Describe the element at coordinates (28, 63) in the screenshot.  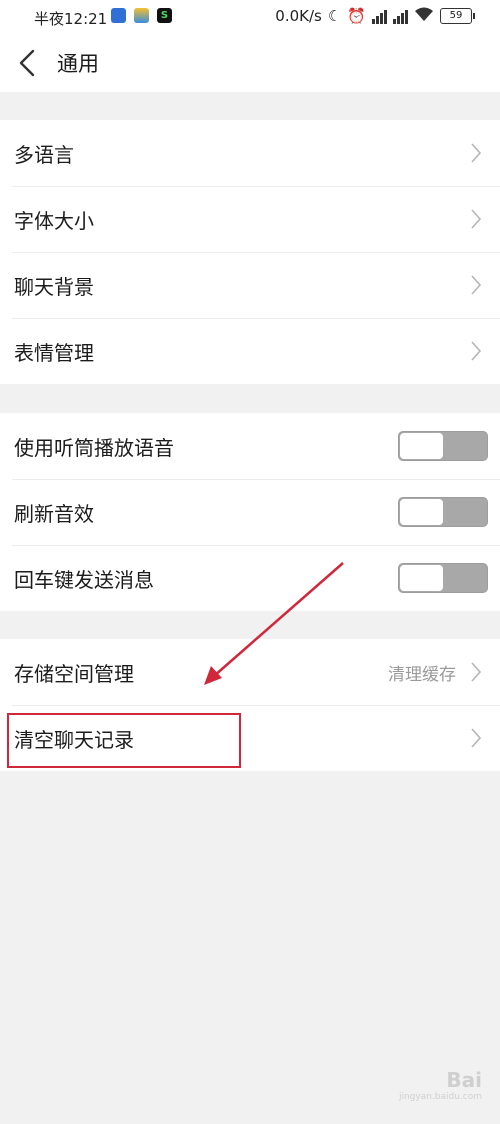
I see `back-arrow-icon` at that location.